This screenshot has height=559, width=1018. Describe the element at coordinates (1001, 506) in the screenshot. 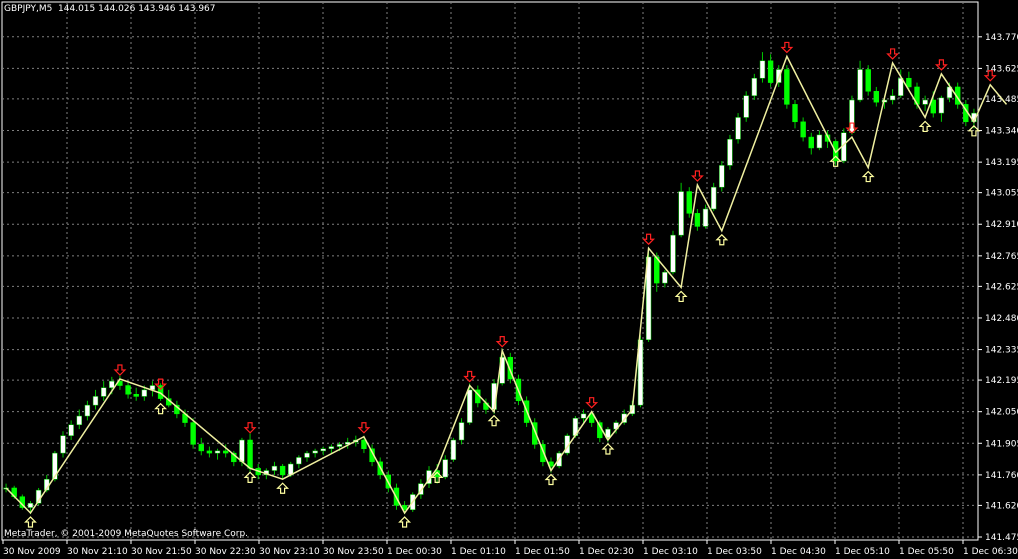

I see `y-tick-label: 141.620` at that location.